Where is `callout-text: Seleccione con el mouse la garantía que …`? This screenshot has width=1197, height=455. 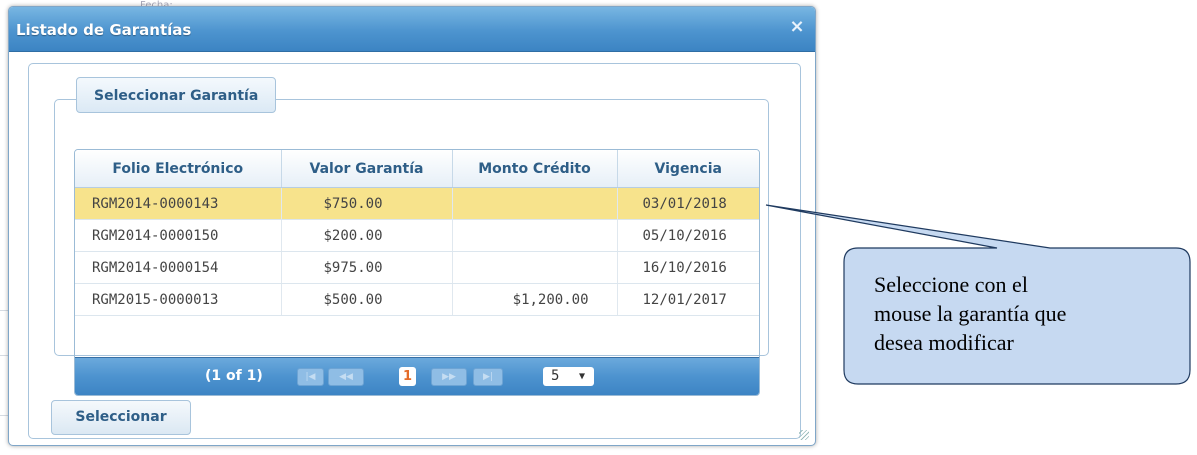
callout-text: Seleccione con el mouse la garantía que … is located at coordinates (1024, 313).